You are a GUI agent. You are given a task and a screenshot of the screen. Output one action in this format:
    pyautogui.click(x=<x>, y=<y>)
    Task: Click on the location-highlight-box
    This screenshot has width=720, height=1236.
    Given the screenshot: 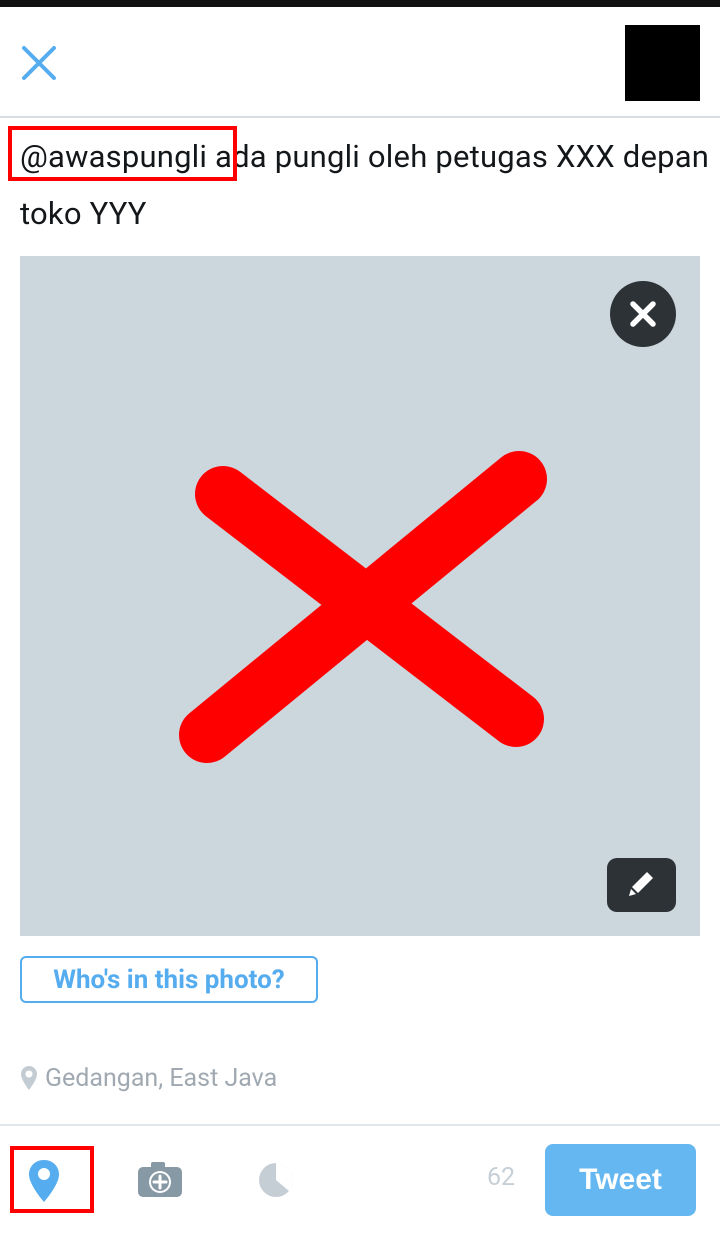 What is the action you would take?
    pyautogui.click(x=52, y=1179)
    